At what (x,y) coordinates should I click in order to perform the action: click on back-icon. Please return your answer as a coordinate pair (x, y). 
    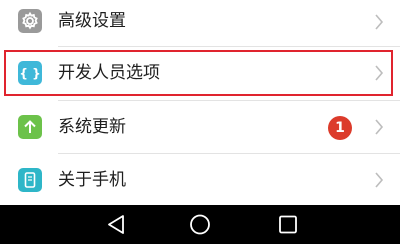
    Looking at the image, I should click on (116, 224).